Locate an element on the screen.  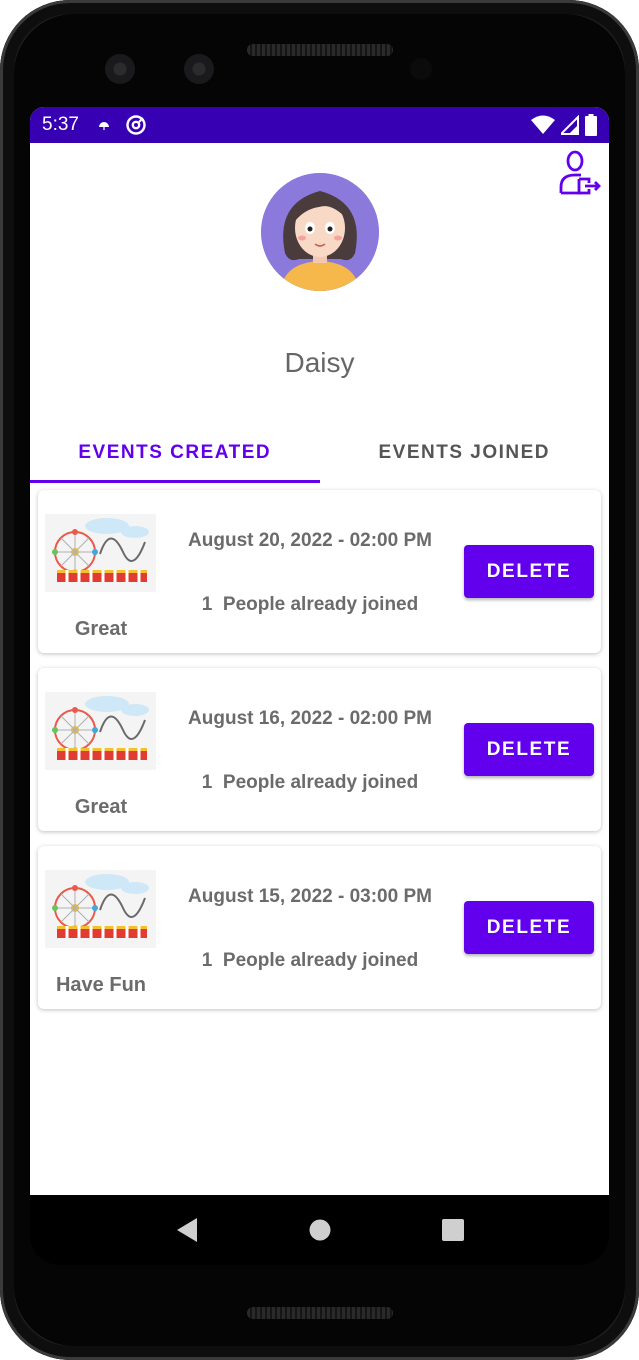
system-navigation-bar is located at coordinates (319, 1230).